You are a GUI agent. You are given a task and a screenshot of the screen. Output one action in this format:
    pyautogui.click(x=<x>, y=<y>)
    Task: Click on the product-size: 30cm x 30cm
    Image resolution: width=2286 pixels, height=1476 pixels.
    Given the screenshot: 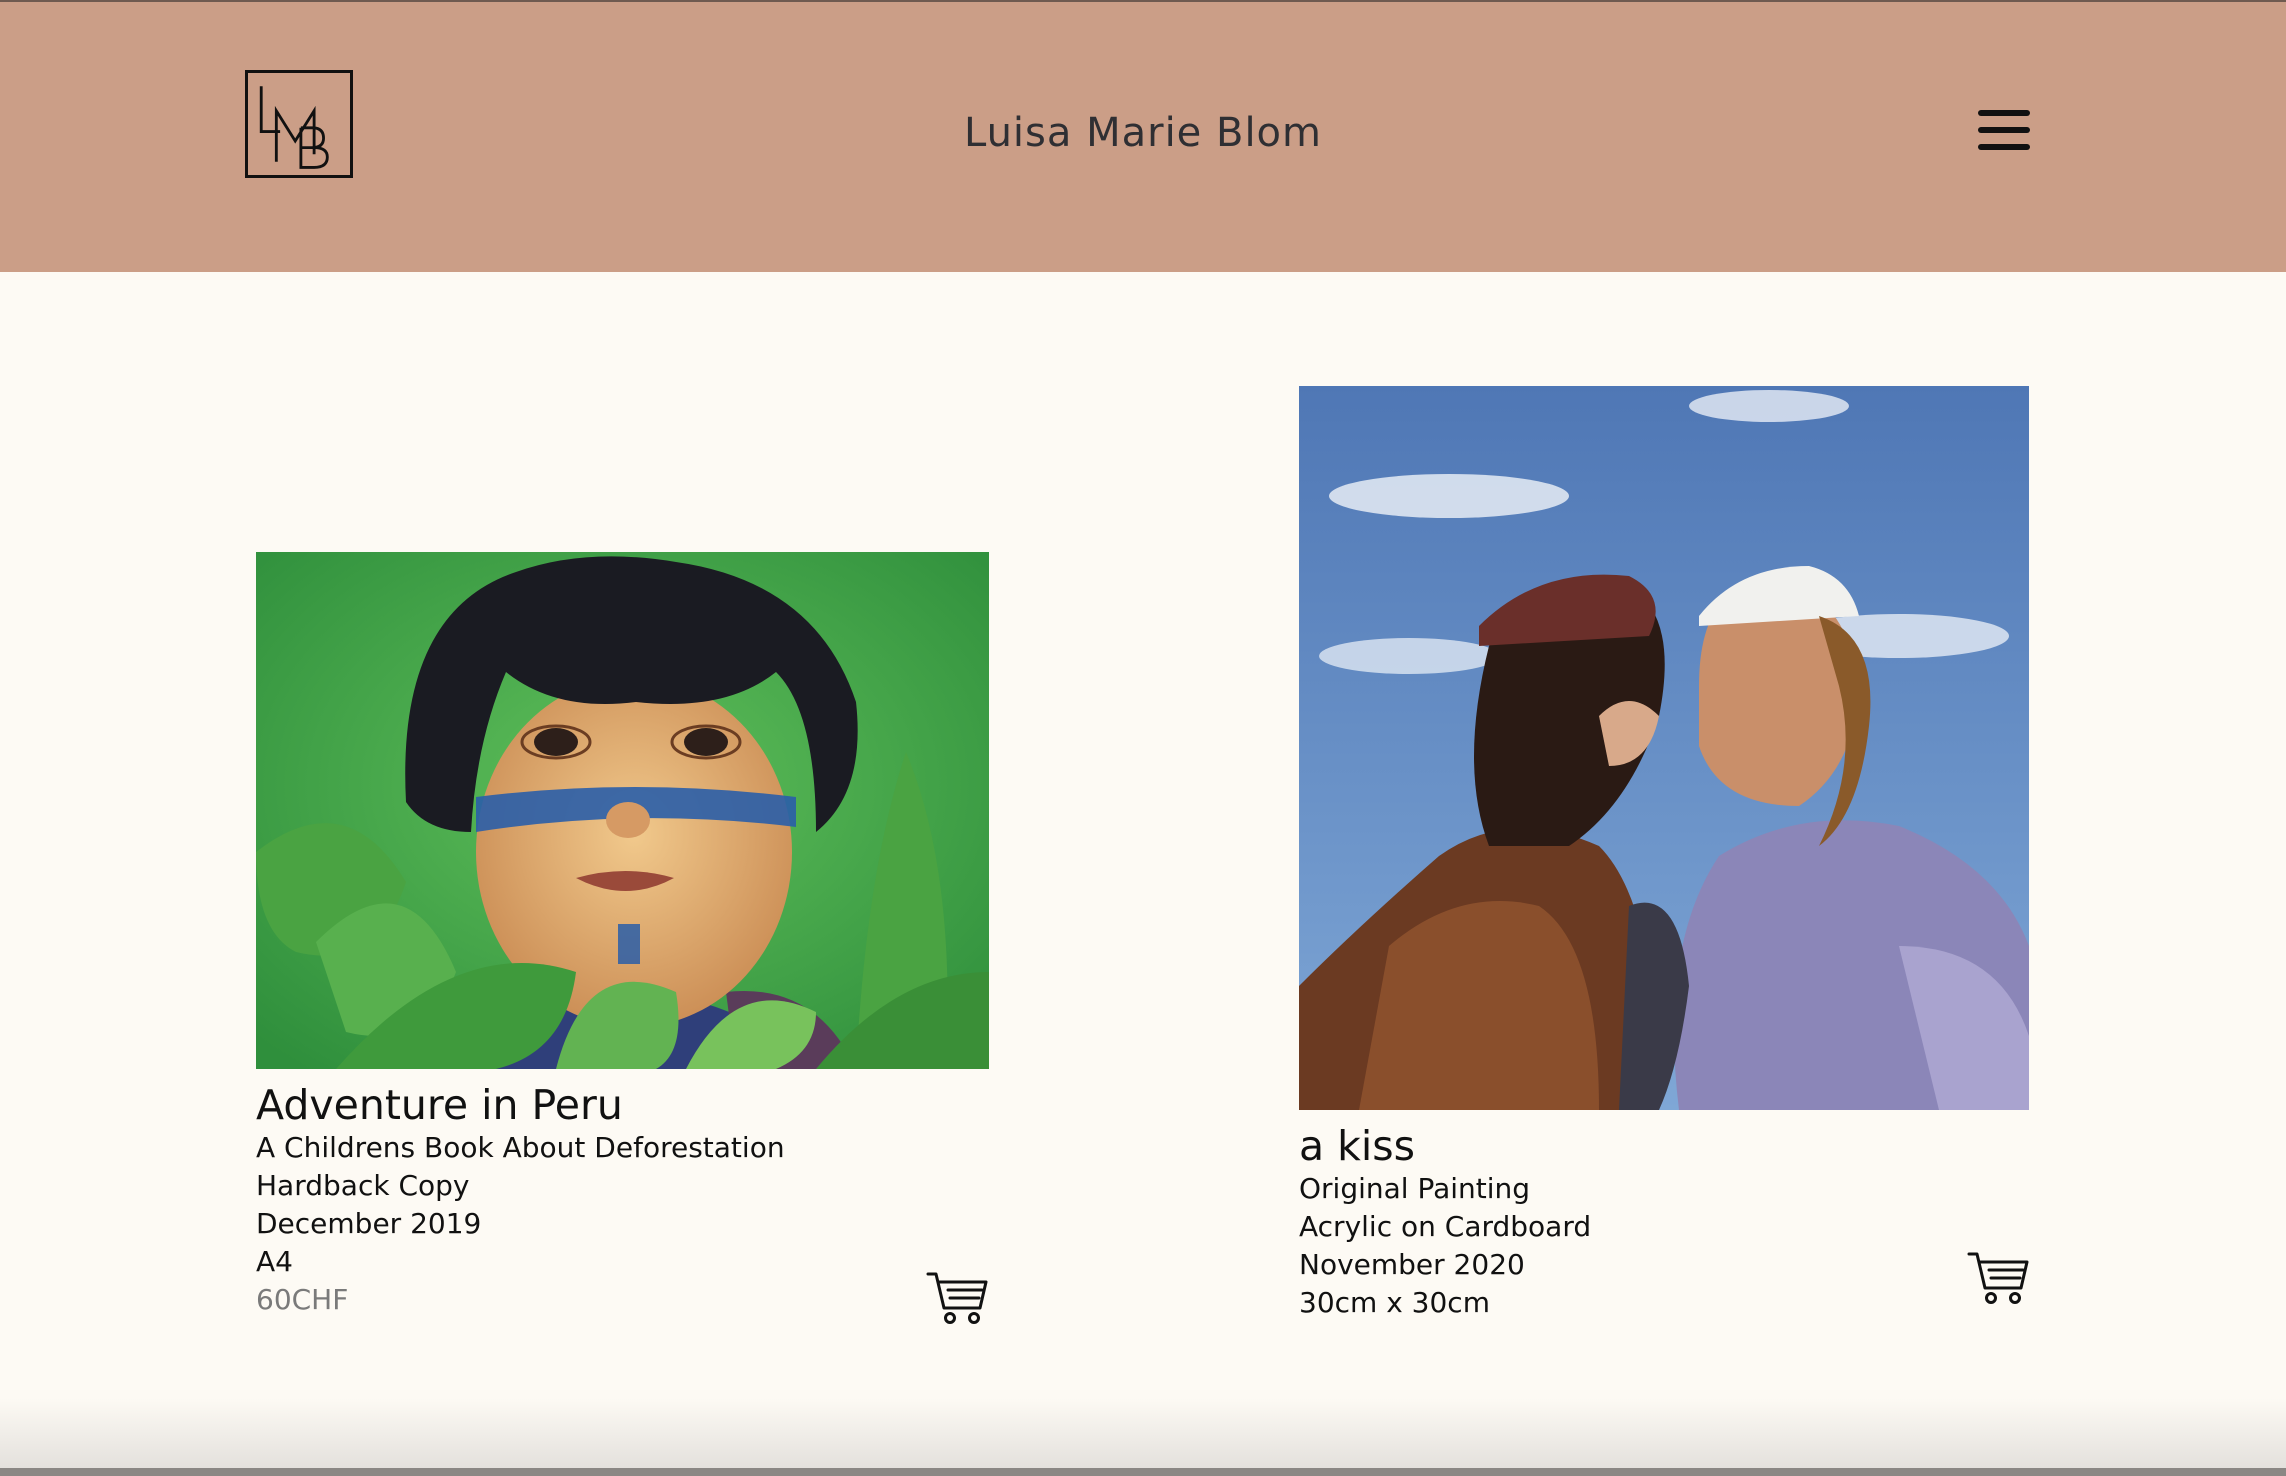 What is the action you would take?
    pyautogui.click(x=1394, y=1302)
    